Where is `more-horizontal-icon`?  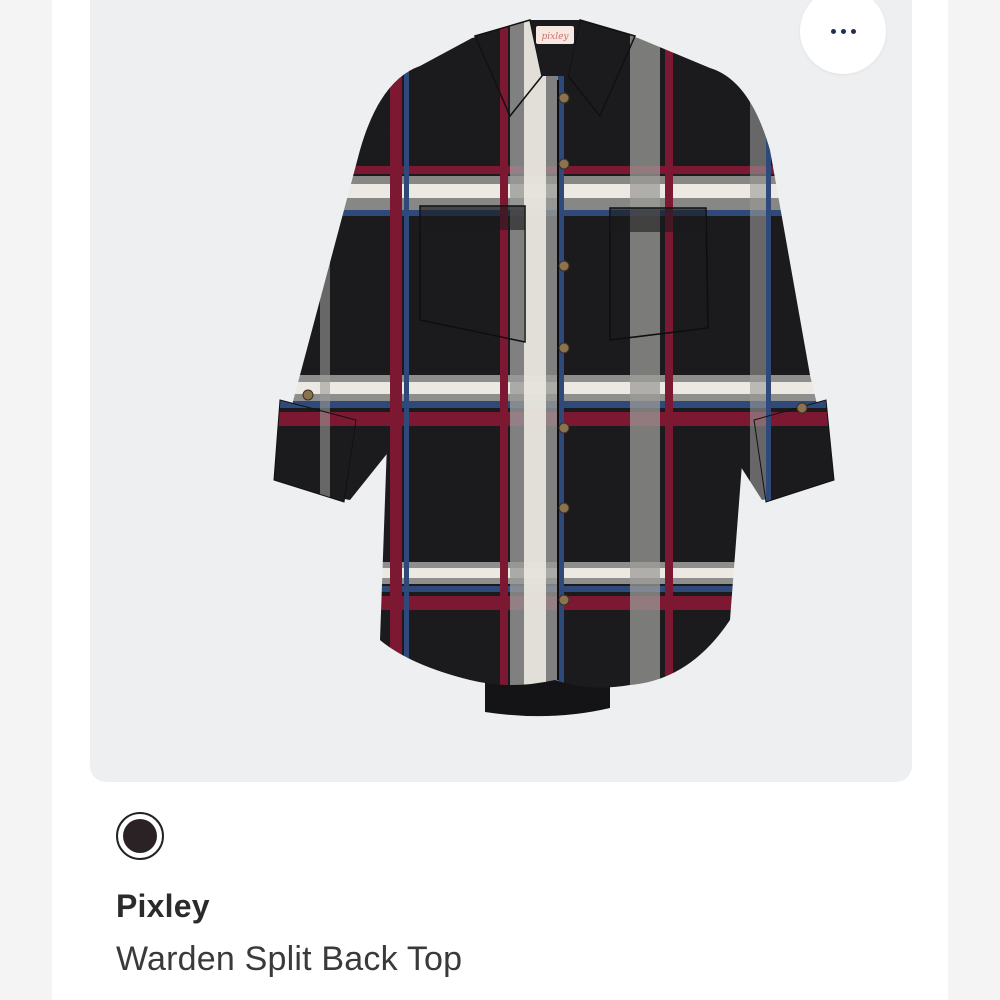
more-horizontal-icon is located at coordinates (833, 31).